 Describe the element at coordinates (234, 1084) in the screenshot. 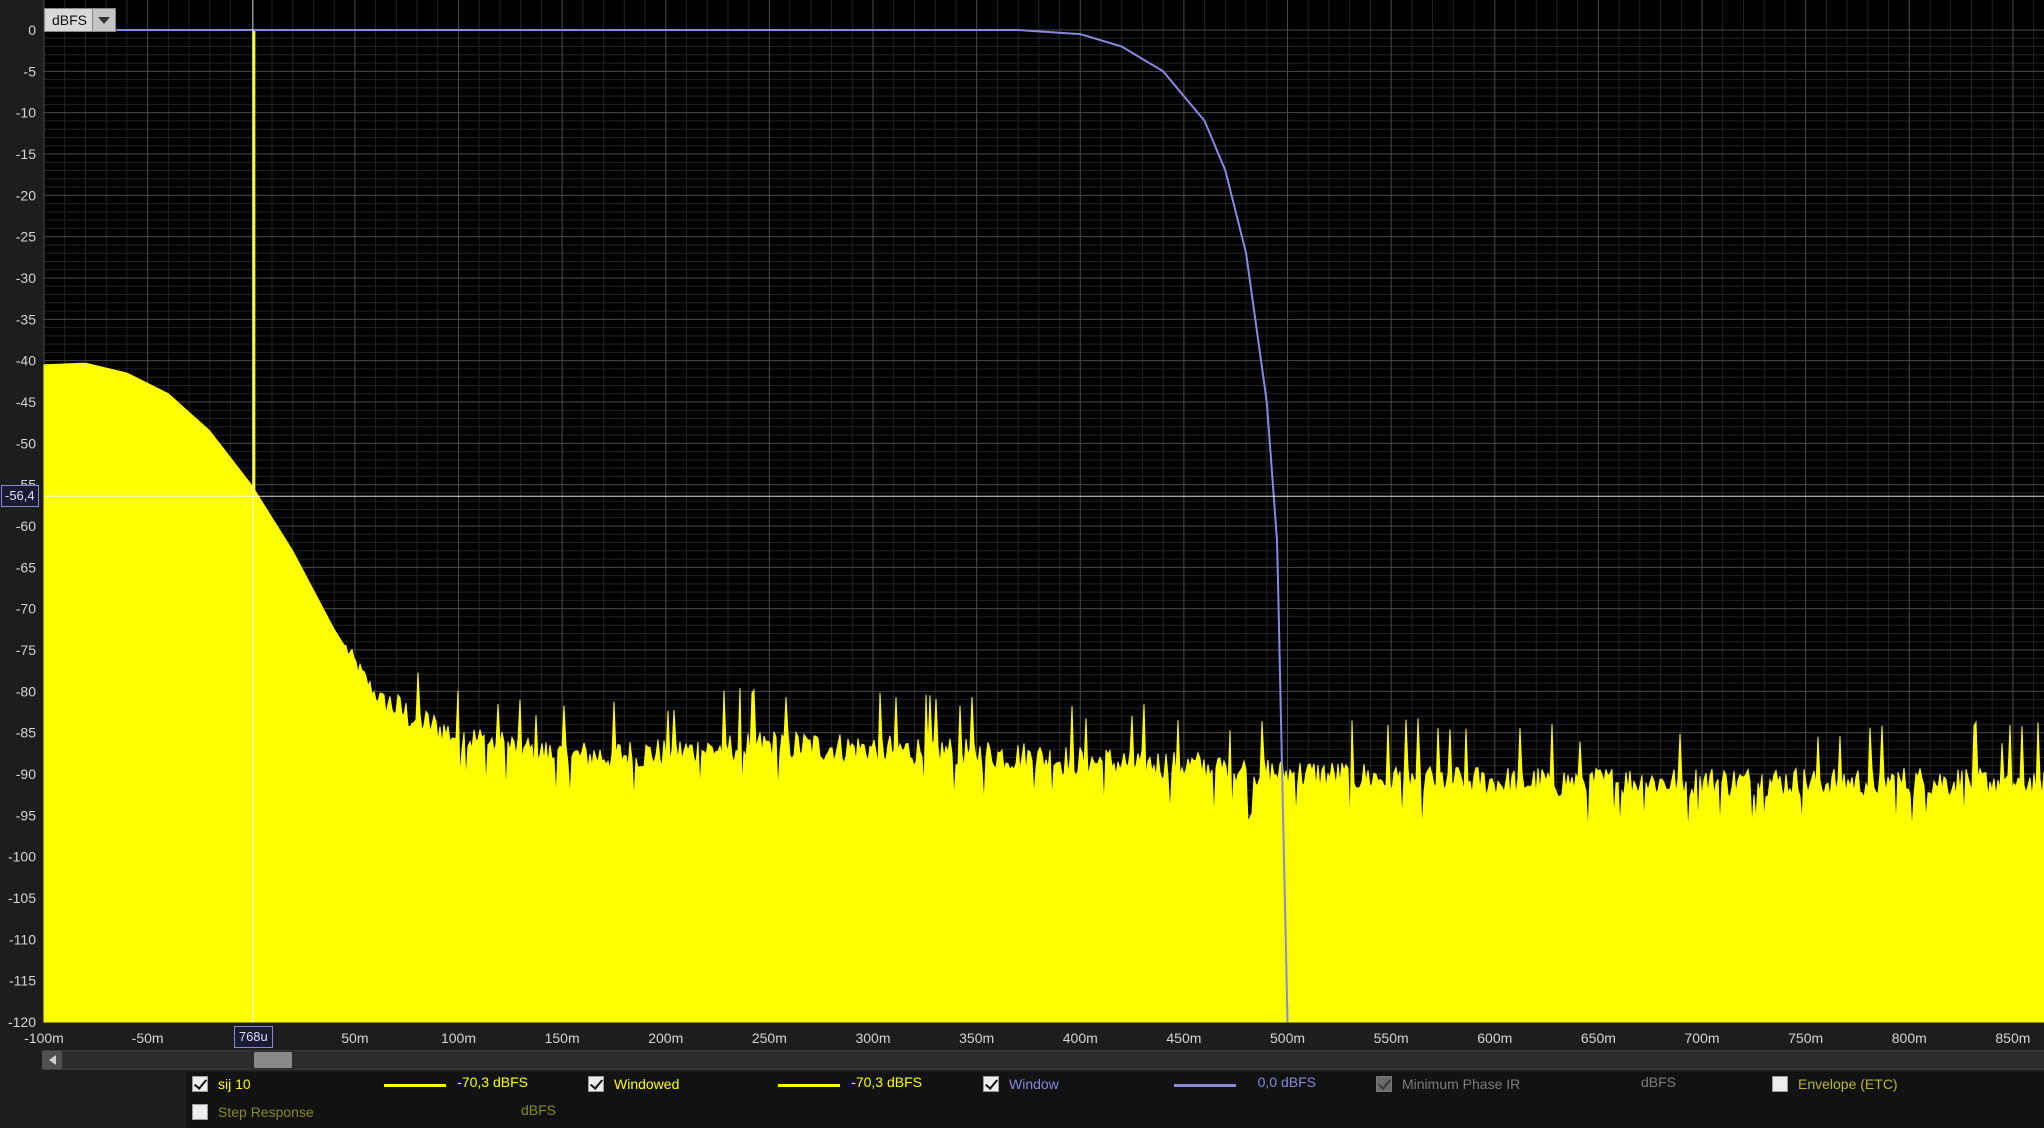

I see `legend-label-sij10: sij 10` at that location.